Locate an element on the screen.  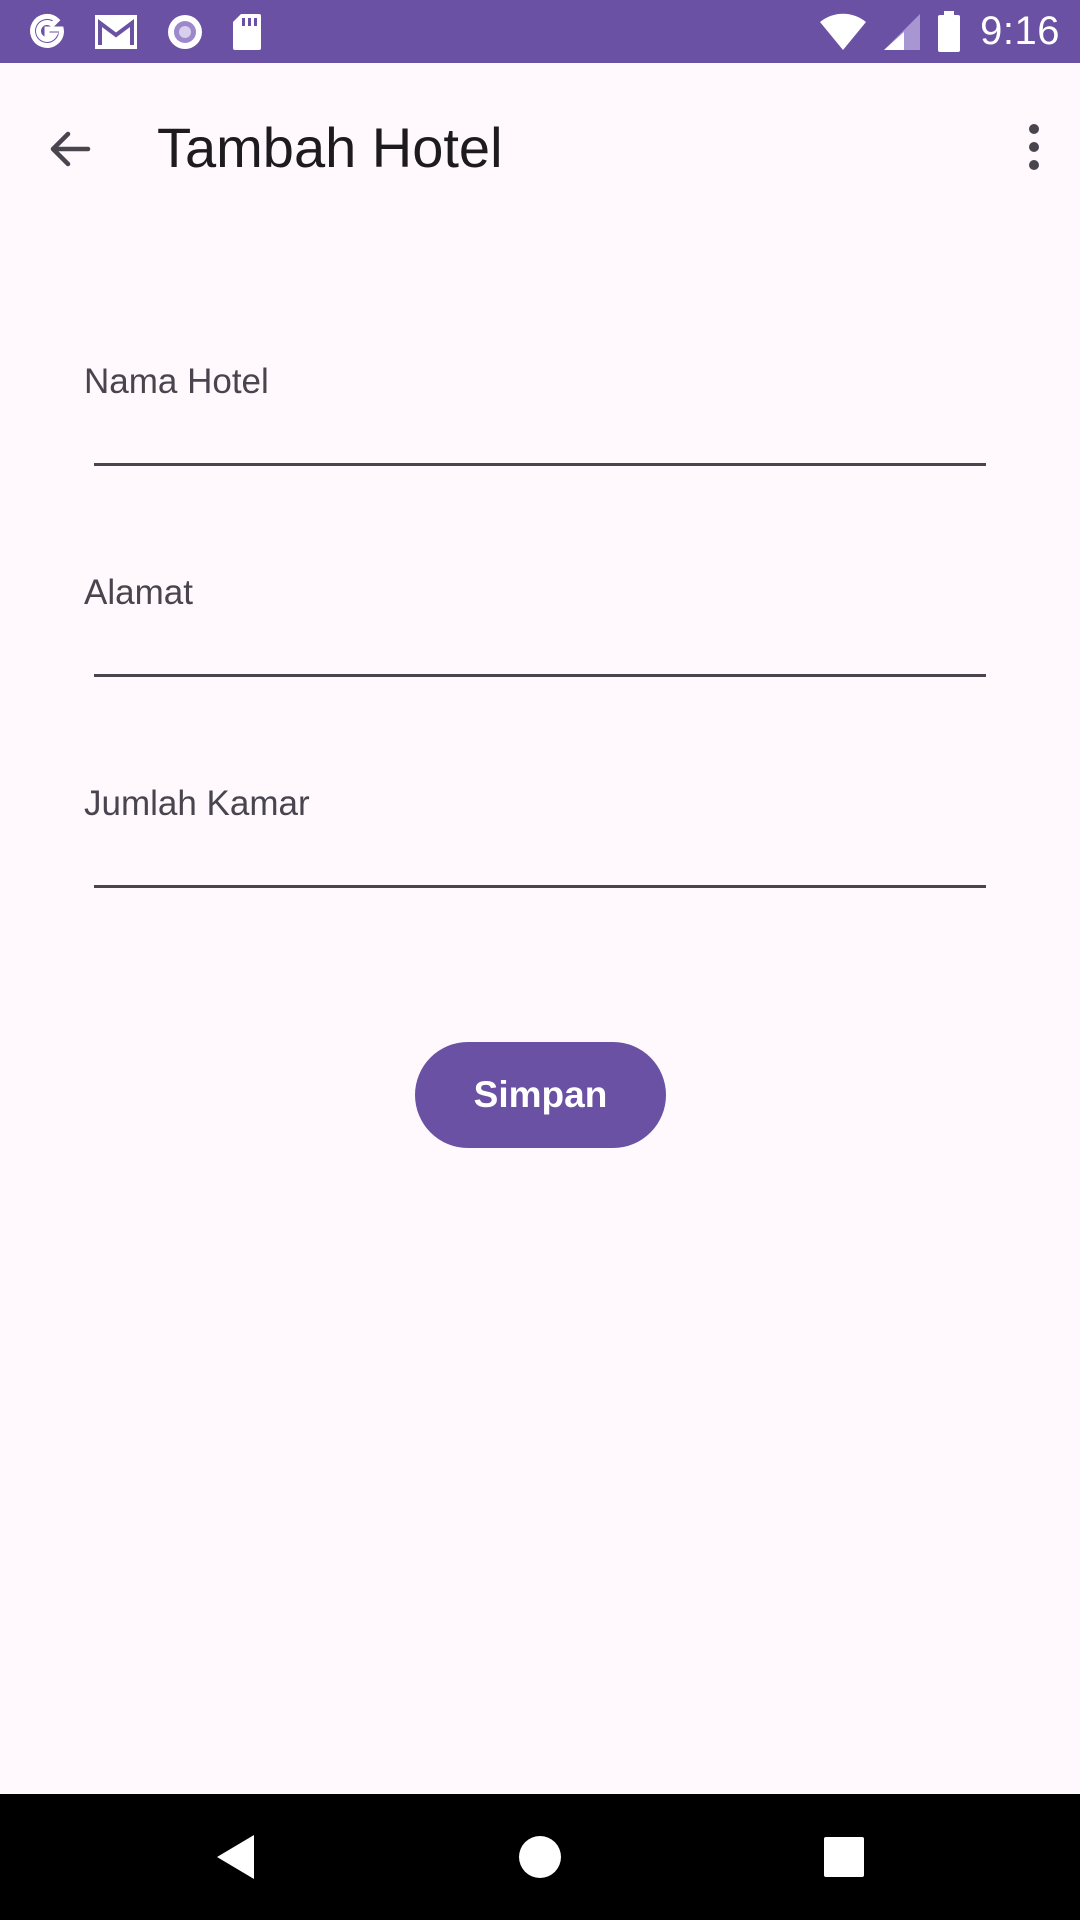
status-notifications is located at coordinates (158, 32).